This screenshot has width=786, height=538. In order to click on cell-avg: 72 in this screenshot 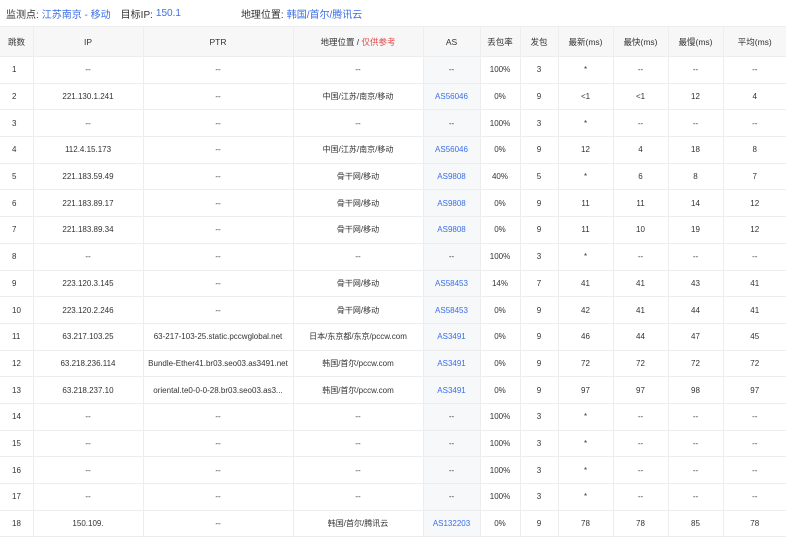, I will do `click(754, 364)`.